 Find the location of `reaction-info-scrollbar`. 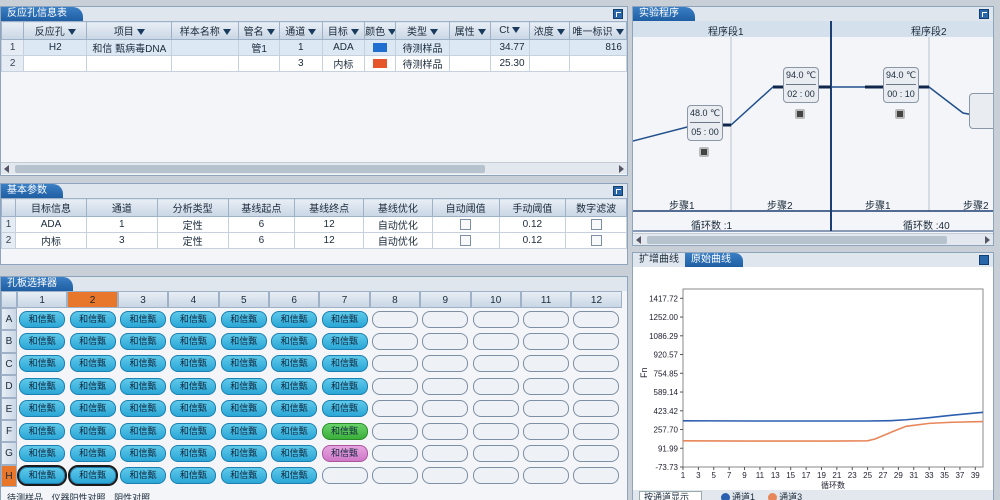

reaction-info-scrollbar is located at coordinates (314, 168).